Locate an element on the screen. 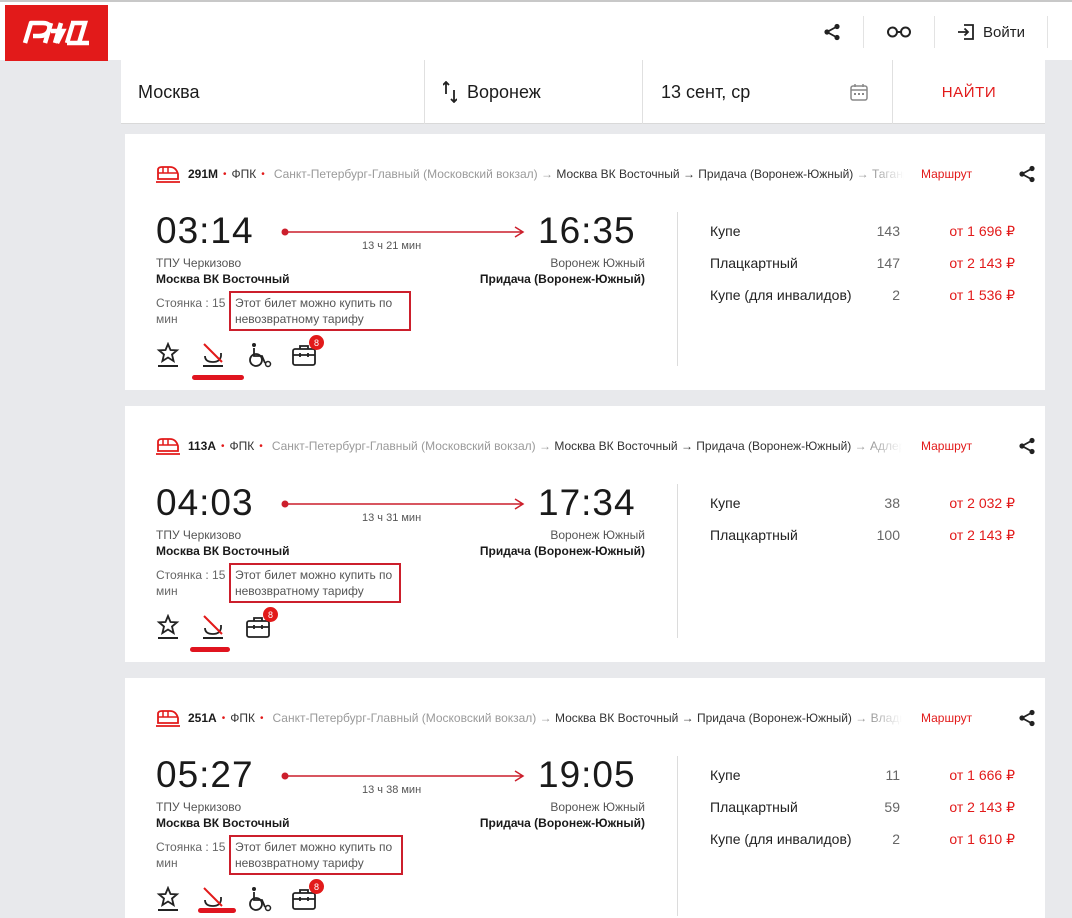 The image size is (1072, 918). share-button is located at coordinates (832, 32).